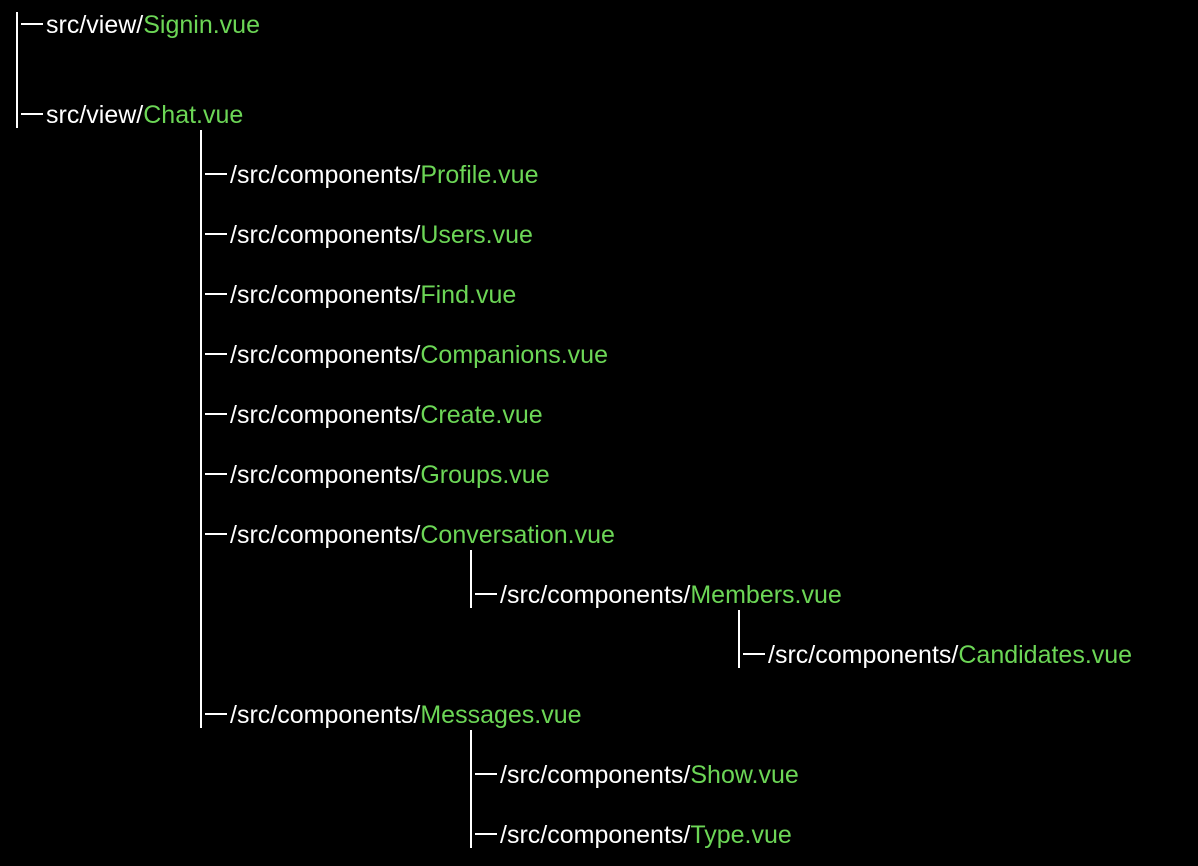 Image resolution: width=1198 pixels, height=866 pixels. What do you see at coordinates (485, 475) in the screenshot?
I see `node-filename: Groups.vue` at bounding box center [485, 475].